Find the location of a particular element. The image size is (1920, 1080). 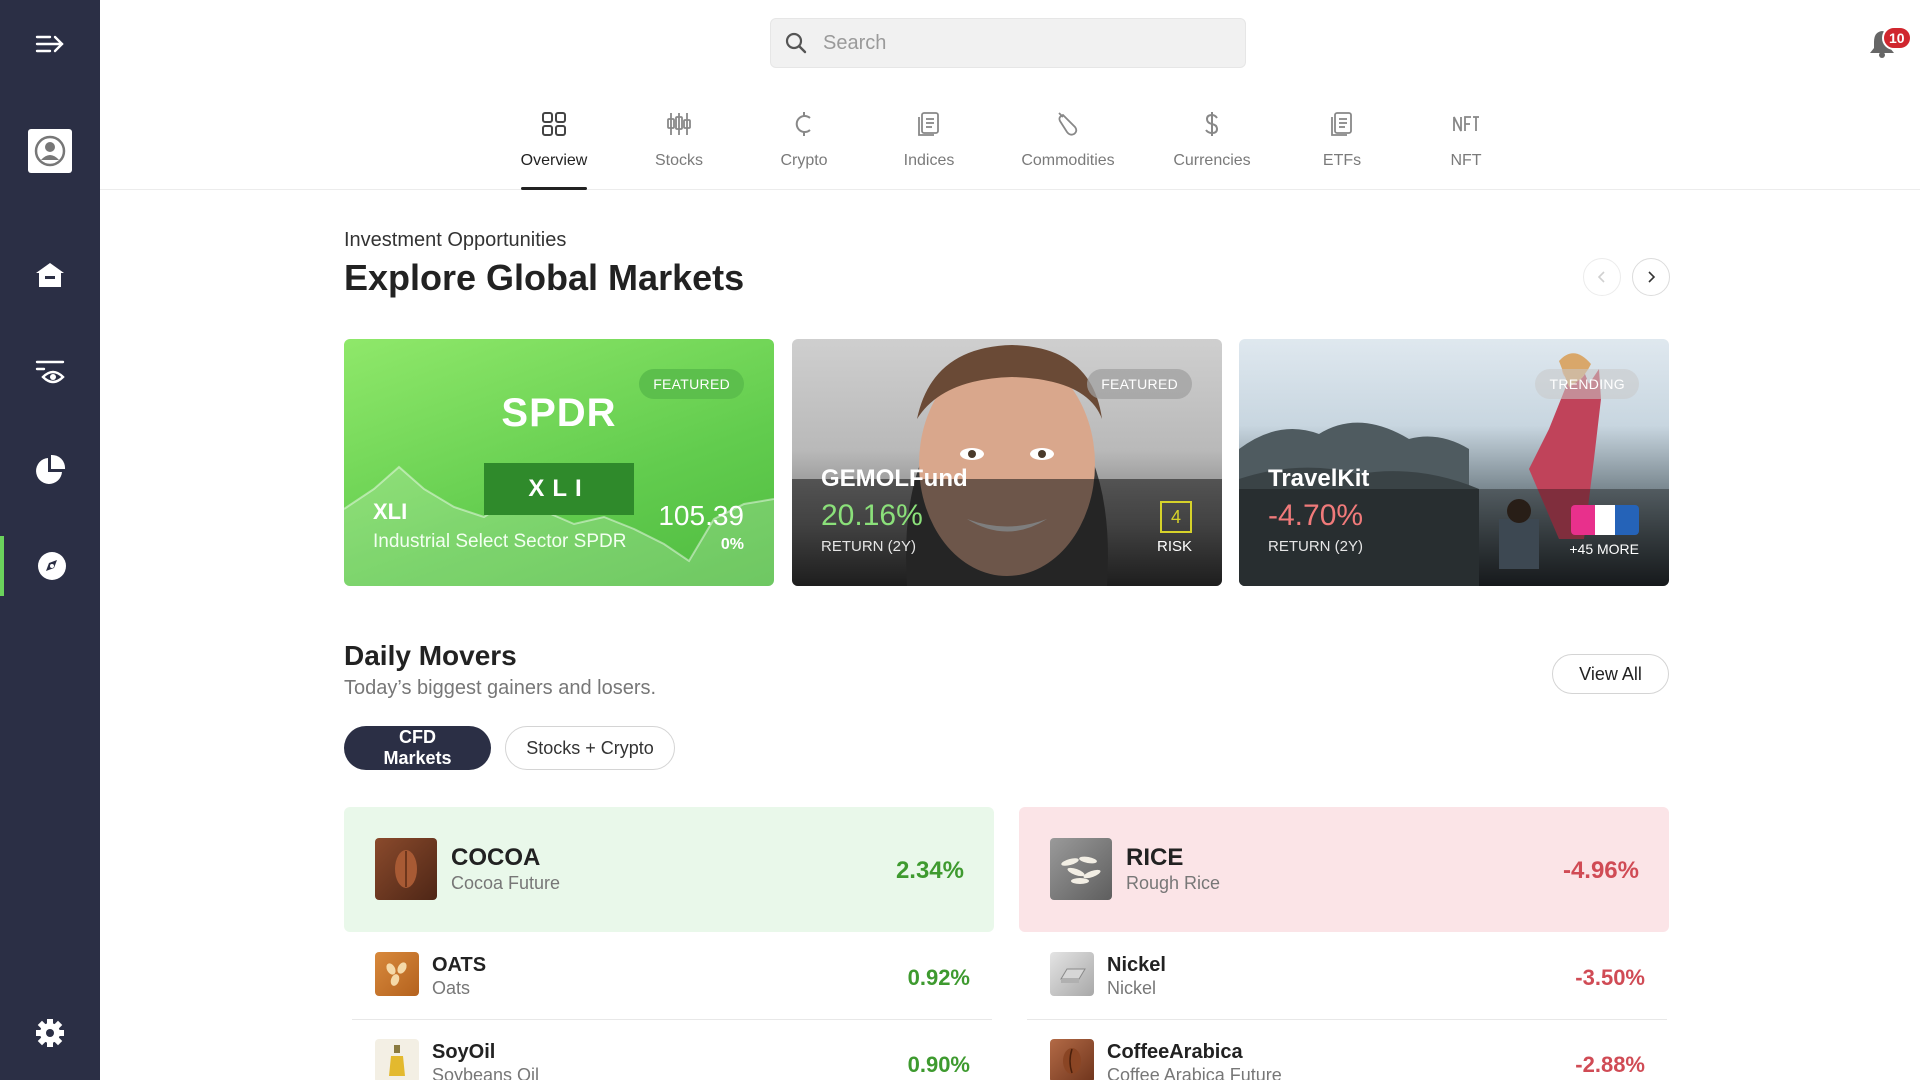

more-holdings: +45 MORE is located at coordinates (1604, 549).